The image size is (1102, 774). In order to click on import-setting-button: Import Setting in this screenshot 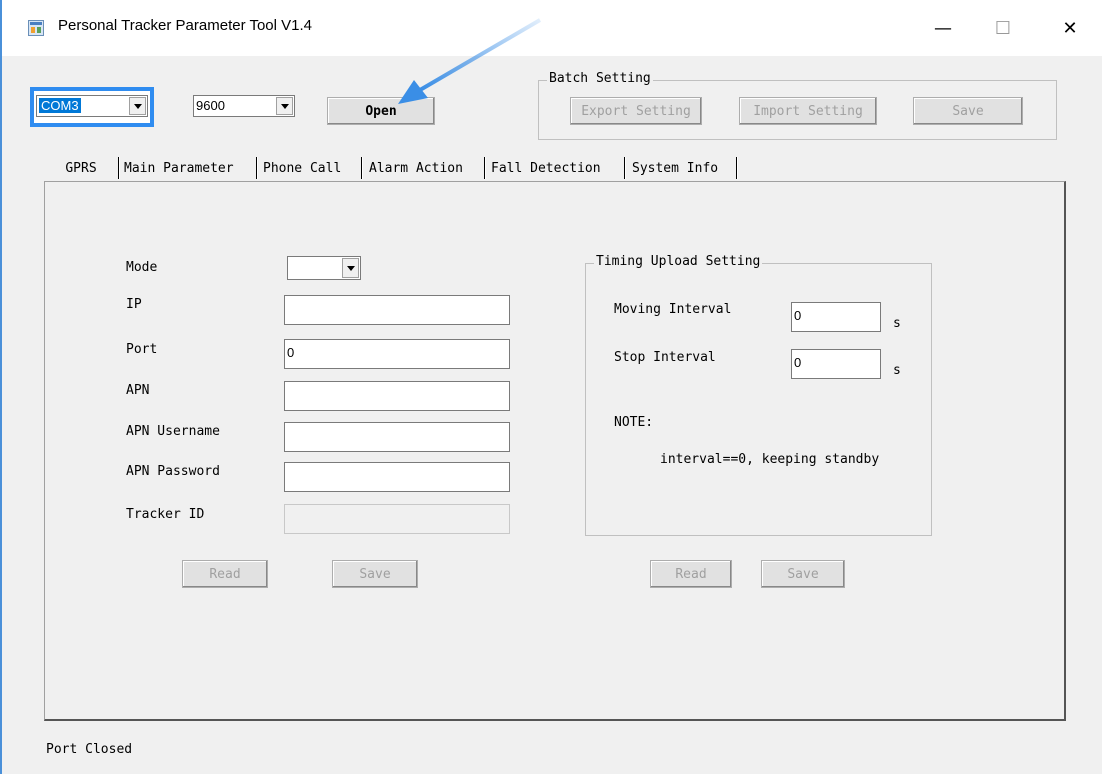, I will do `click(808, 111)`.